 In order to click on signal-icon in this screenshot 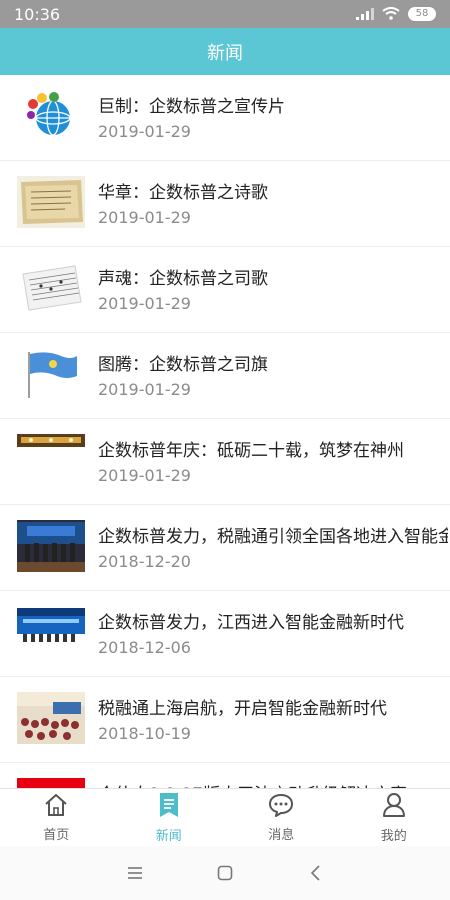, I will do `click(365, 14)`.